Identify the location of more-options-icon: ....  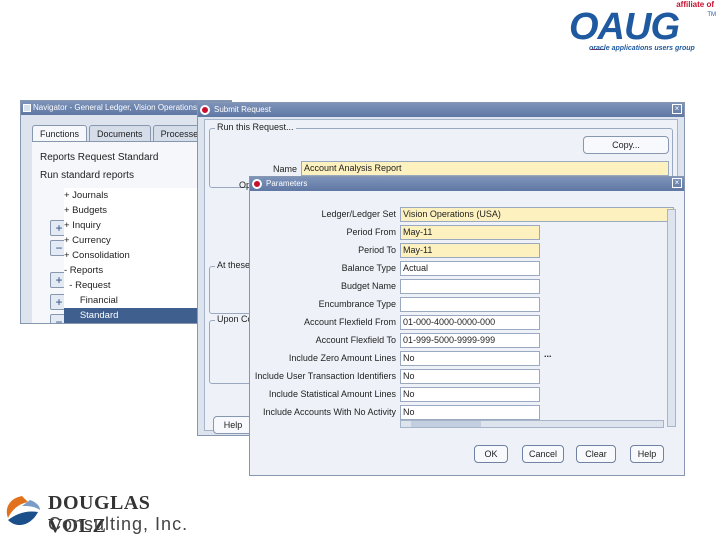
(548, 354).